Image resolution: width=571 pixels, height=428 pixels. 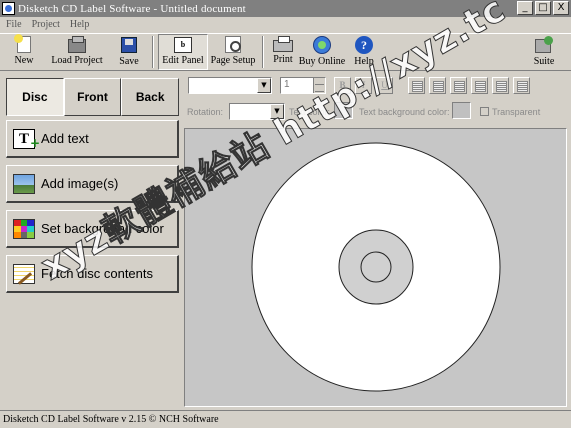 What do you see at coordinates (22, 43) in the screenshot?
I see `new-document-icon` at bounding box center [22, 43].